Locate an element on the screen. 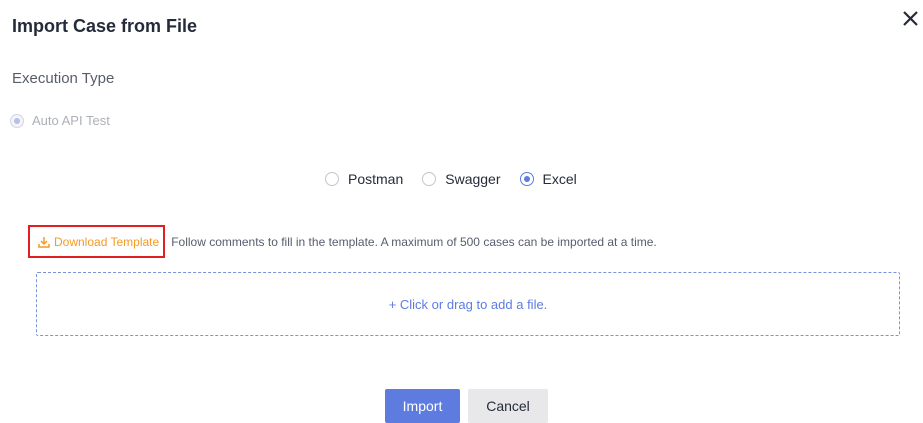  source-option-label: Postman is located at coordinates (376, 179).